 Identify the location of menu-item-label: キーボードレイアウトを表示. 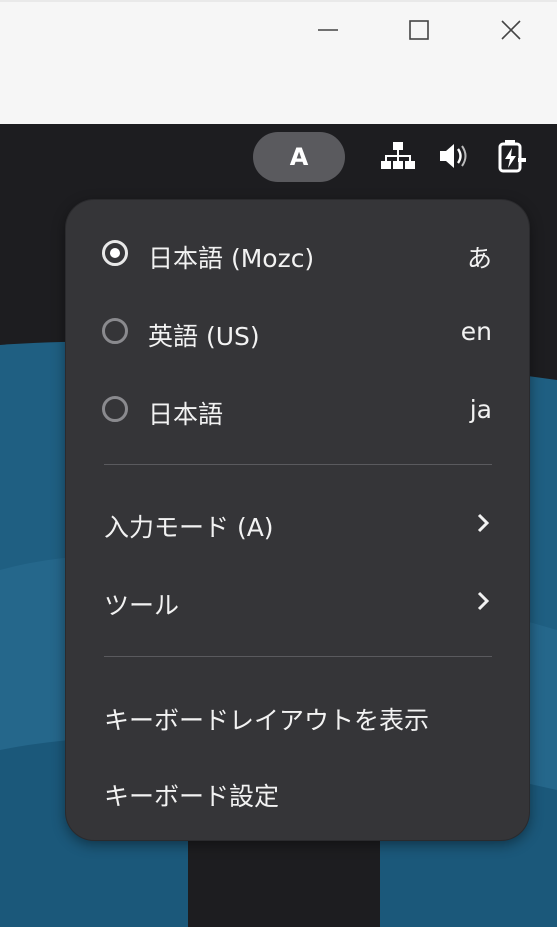
(267, 720).